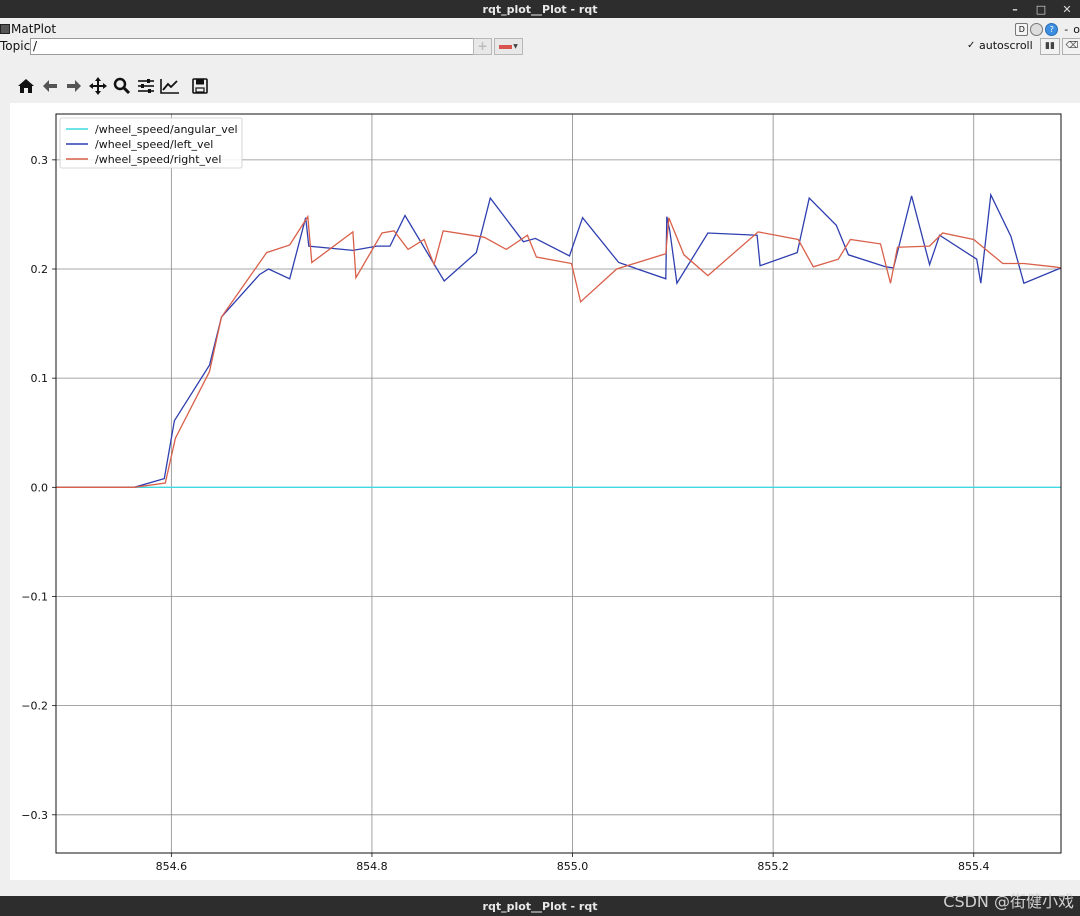 The image size is (1080, 916). What do you see at coordinates (482, 46) in the screenshot?
I see `add-topic-button: +` at bounding box center [482, 46].